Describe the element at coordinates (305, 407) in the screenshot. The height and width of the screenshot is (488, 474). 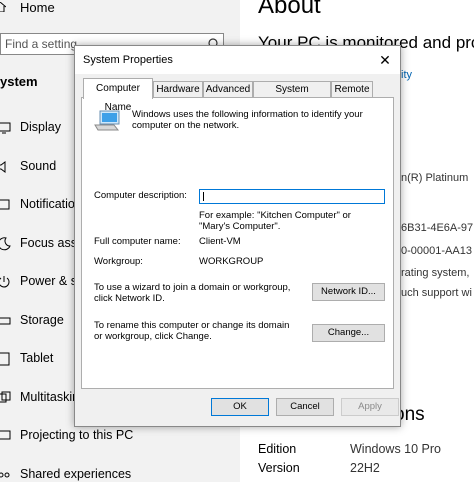
I see `cancel-button: Cancel` at that location.